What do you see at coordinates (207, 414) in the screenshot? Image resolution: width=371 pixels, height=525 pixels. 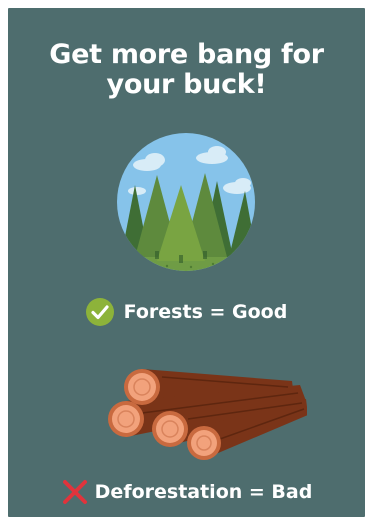 I see `logs-illustration` at bounding box center [207, 414].